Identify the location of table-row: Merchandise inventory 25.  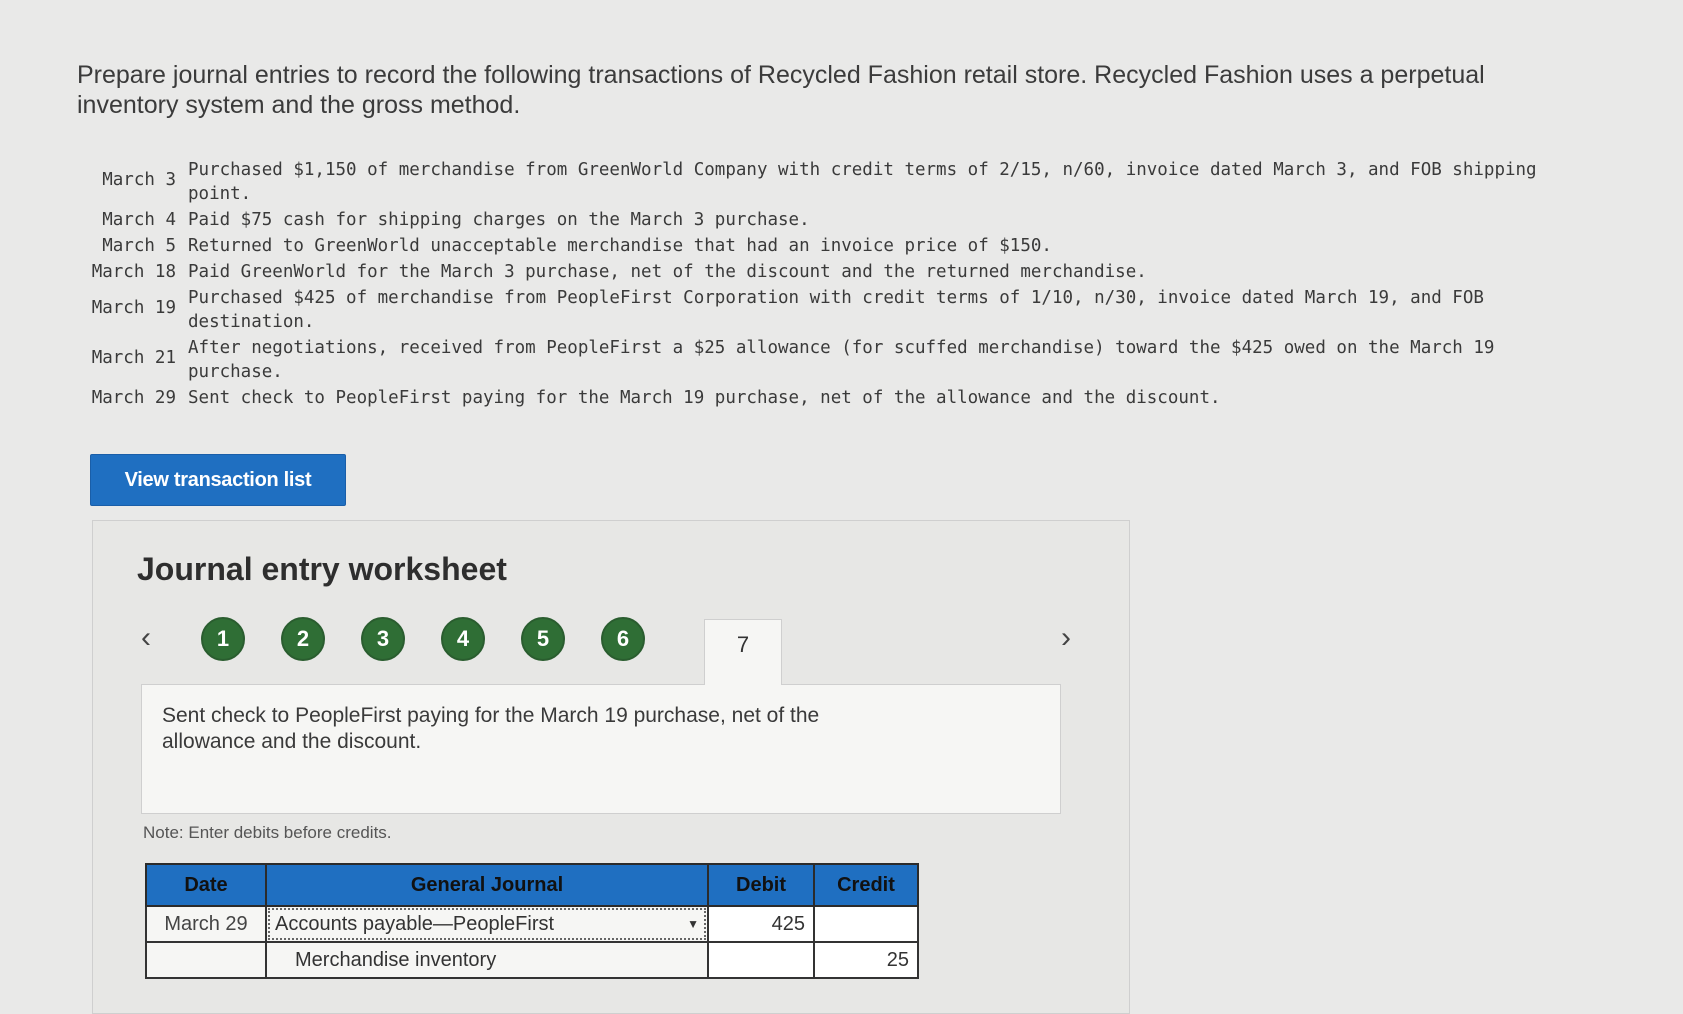
(532, 960).